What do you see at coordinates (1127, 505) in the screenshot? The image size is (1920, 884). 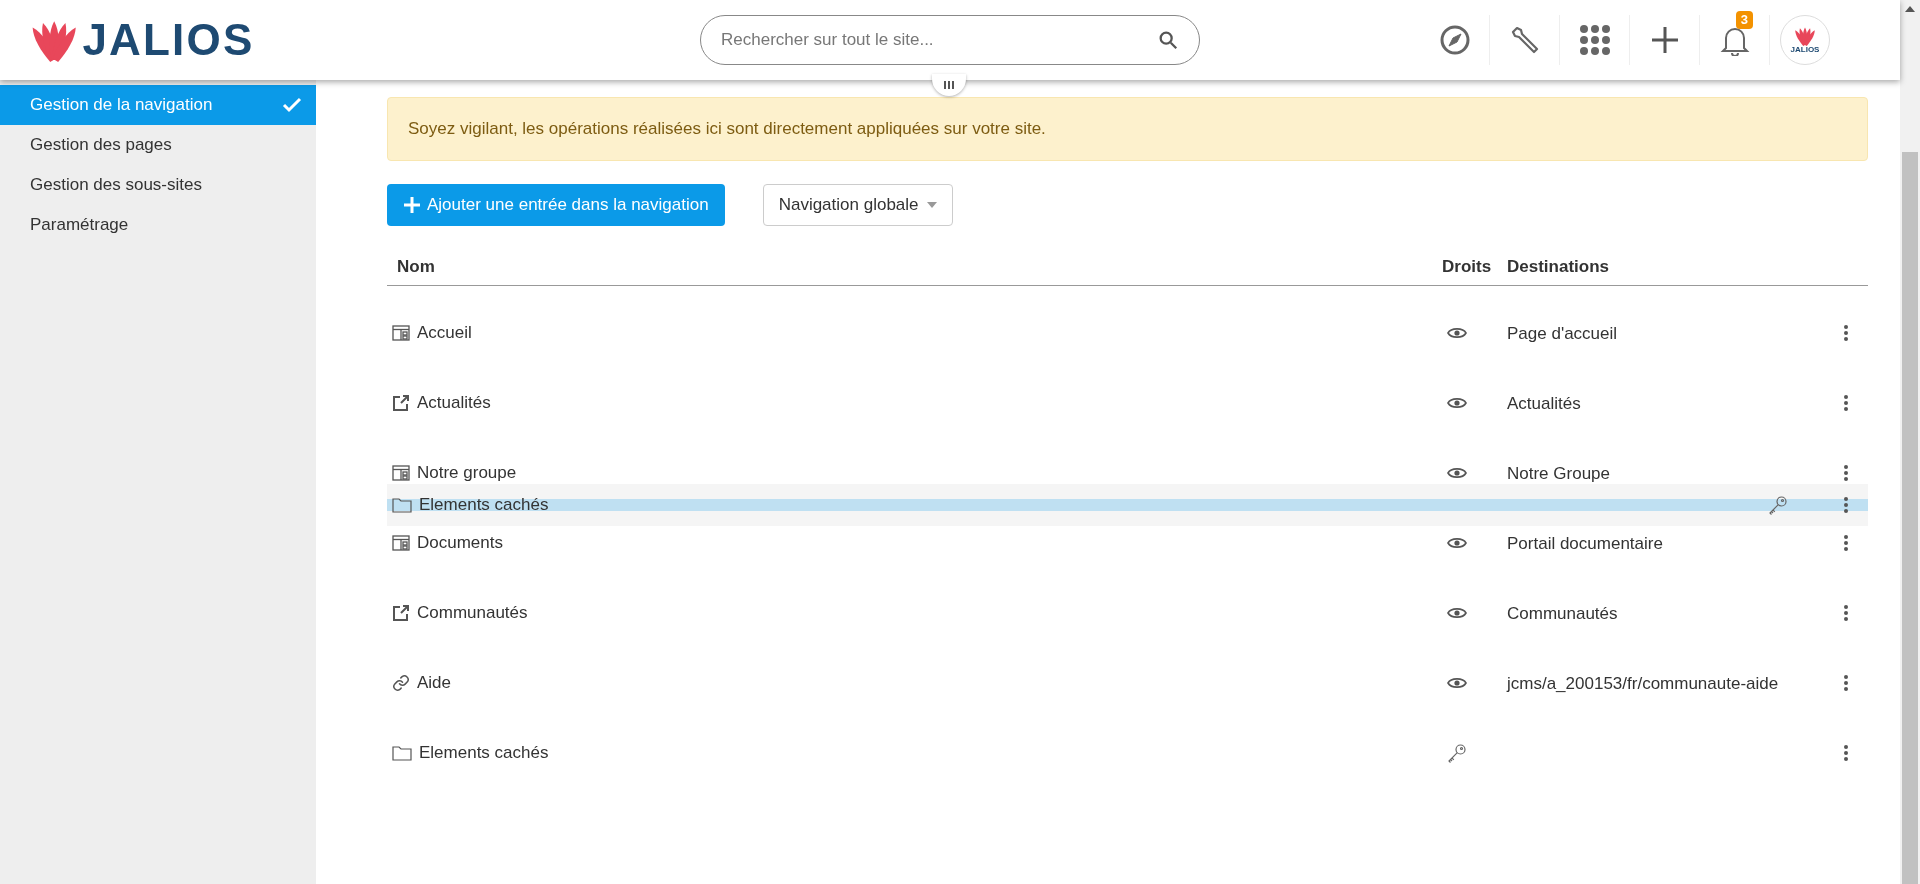 I see `dragged-row: Elements cachés` at bounding box center [1127, 505].